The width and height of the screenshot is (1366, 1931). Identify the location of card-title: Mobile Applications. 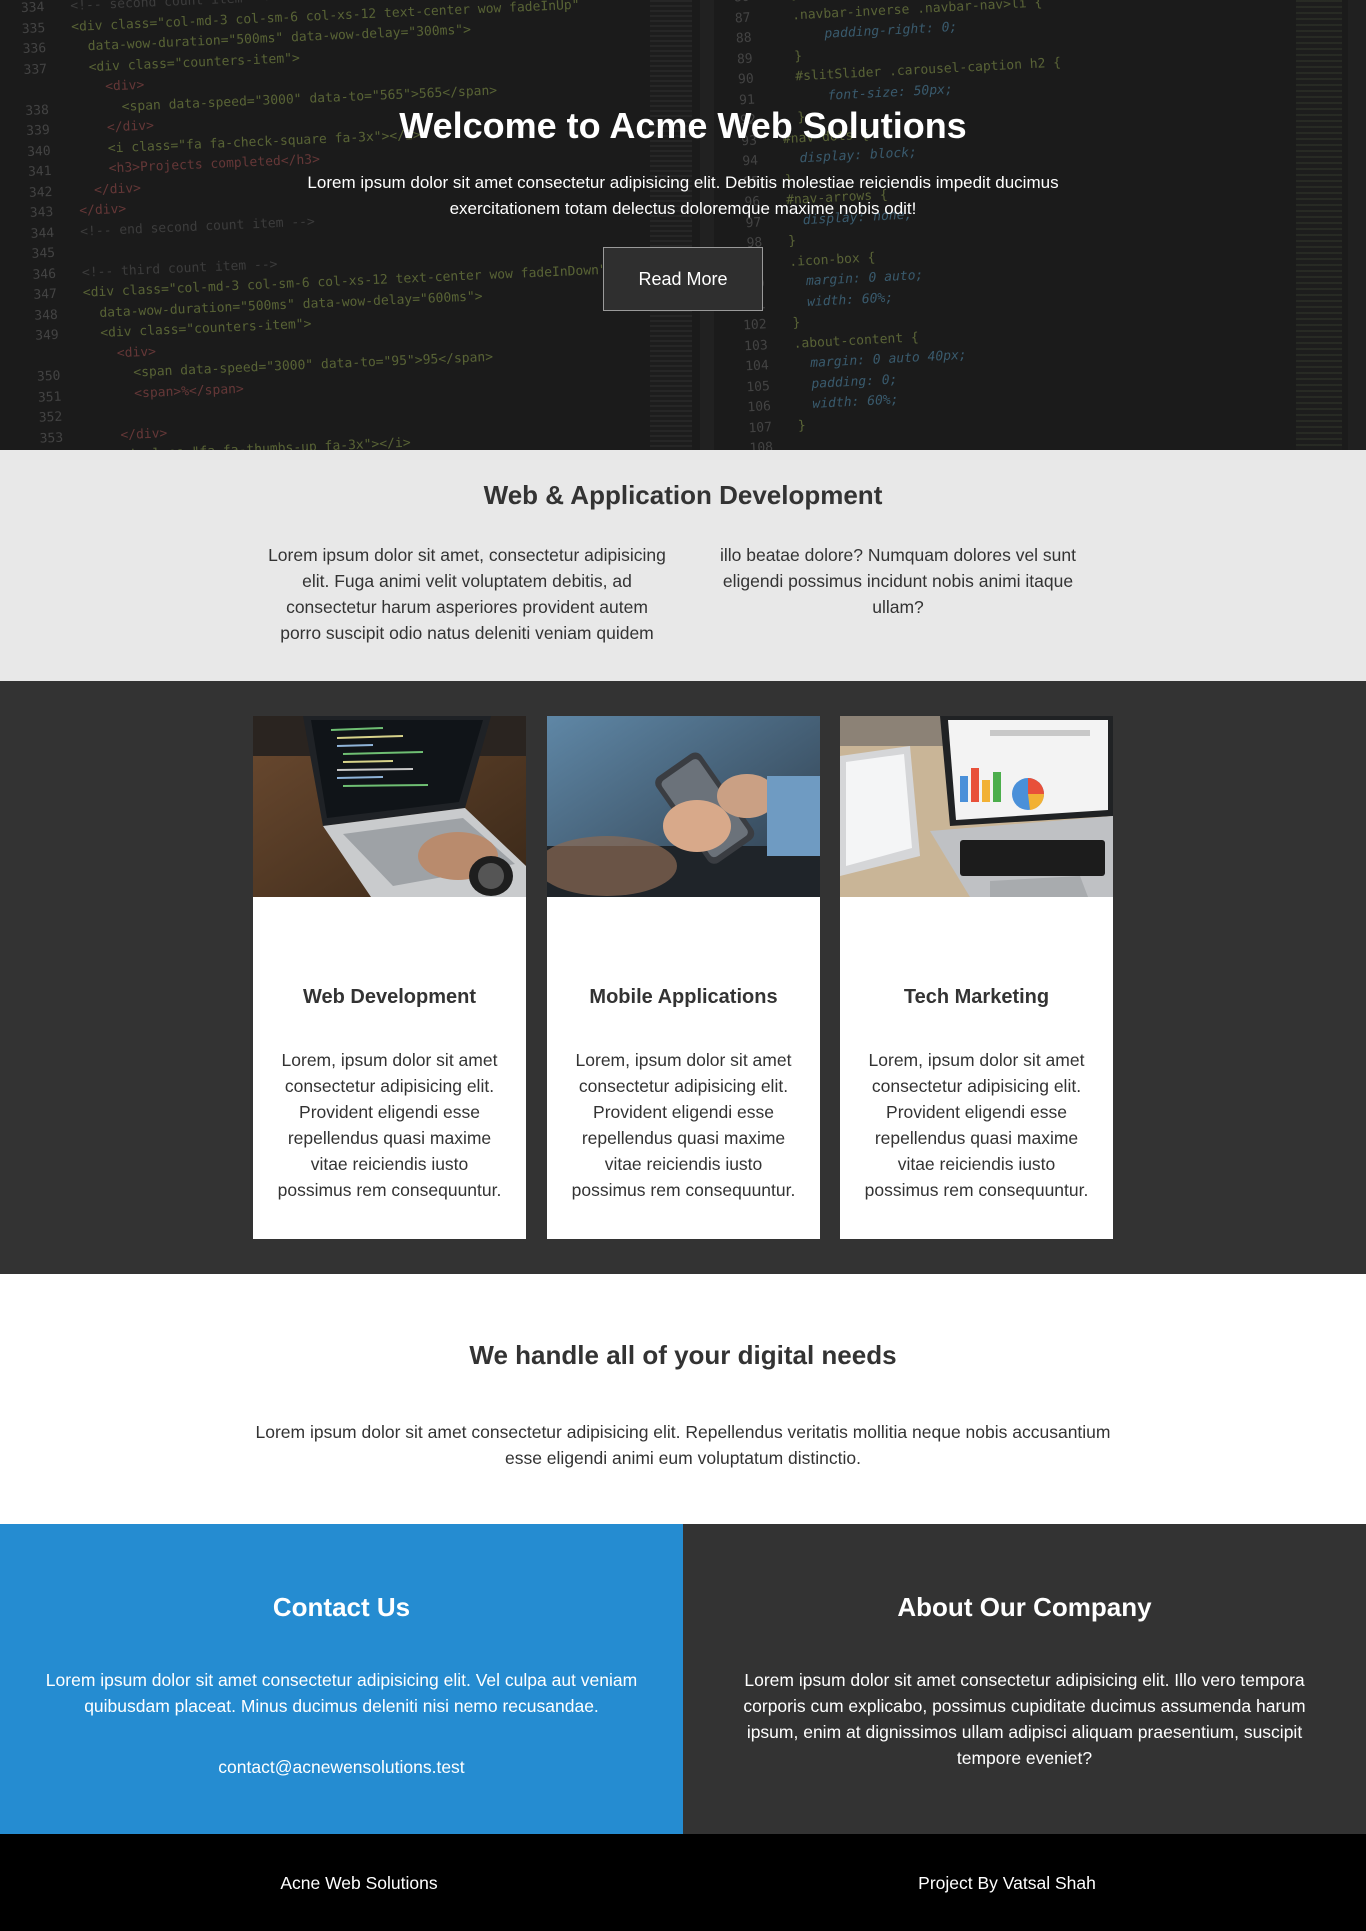
(683, 997).